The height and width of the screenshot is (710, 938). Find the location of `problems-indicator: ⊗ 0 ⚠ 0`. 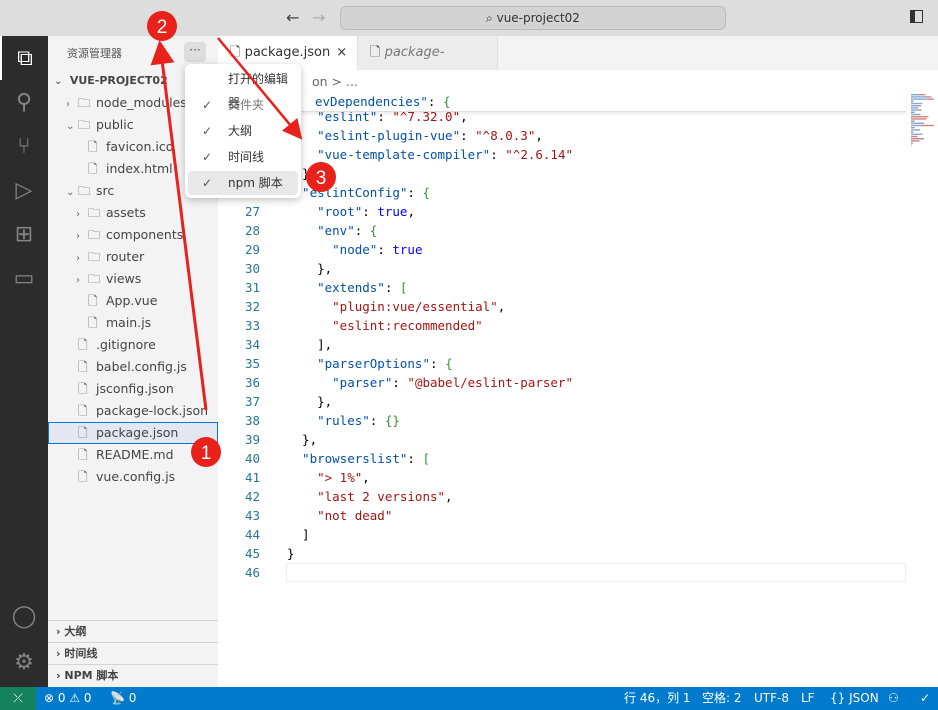

problems-indicator: ⊗ 0 ⚠ 0 is located at coordinates (68, 698).